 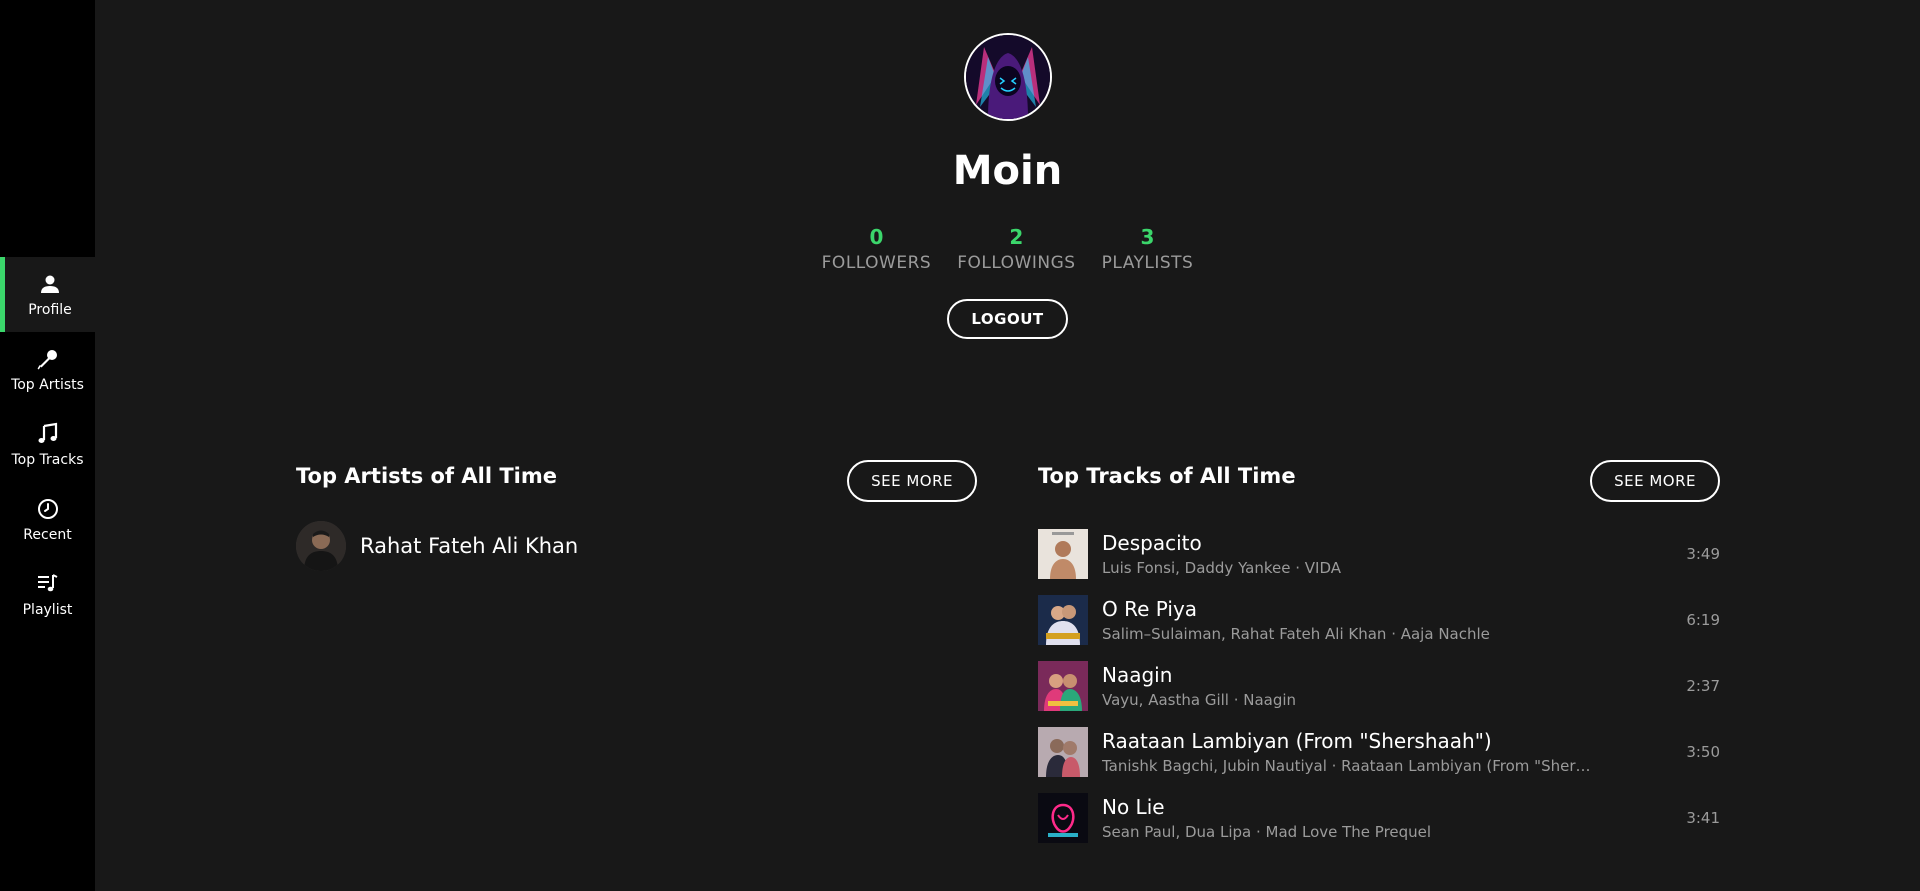 I want to click on stat-playlists: 3 PLAYLISTS, so click(x=1148, y=249).